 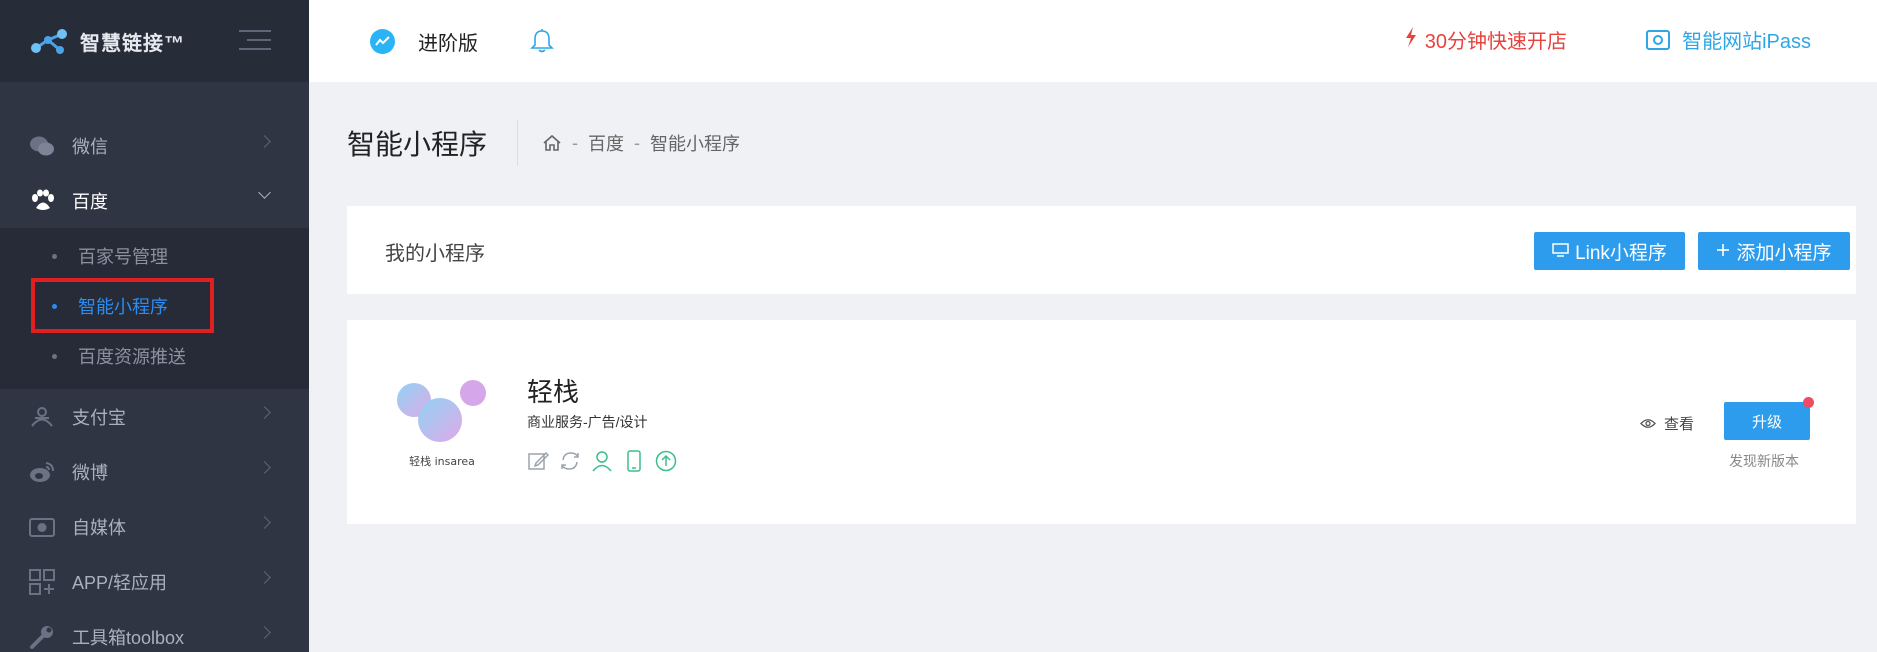 I want to click on notification-dot, so click(x=1808, y=402).